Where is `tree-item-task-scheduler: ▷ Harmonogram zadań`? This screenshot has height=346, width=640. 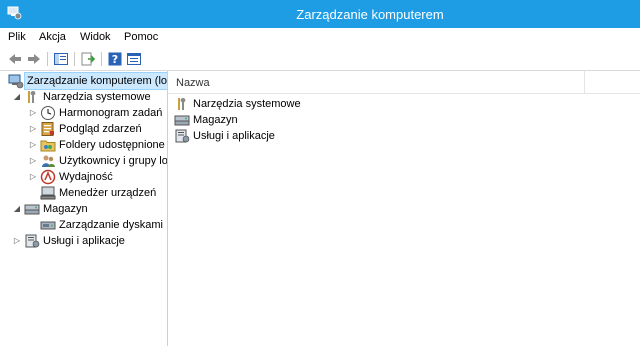
tree-item-task-scheduler: ▷ Harmonogram zadań is located at coordinates (83, 113).